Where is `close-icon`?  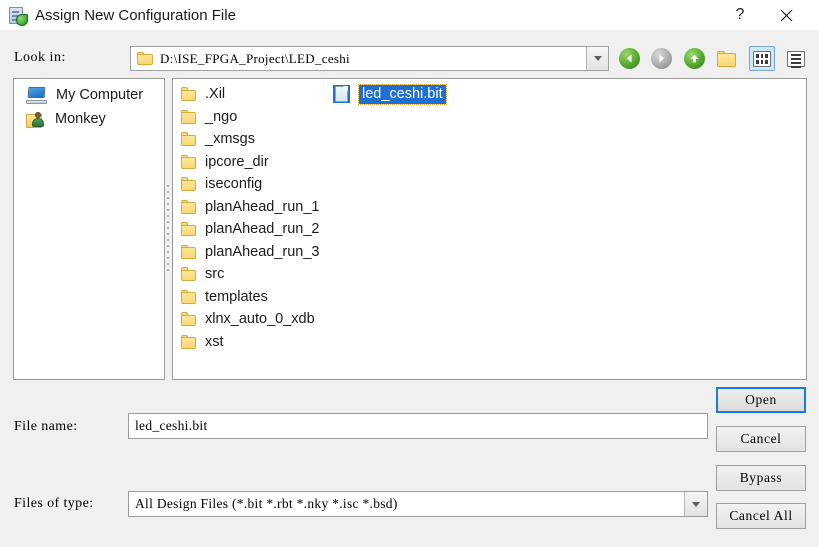
close-icon is located at coordinates (786, 15).